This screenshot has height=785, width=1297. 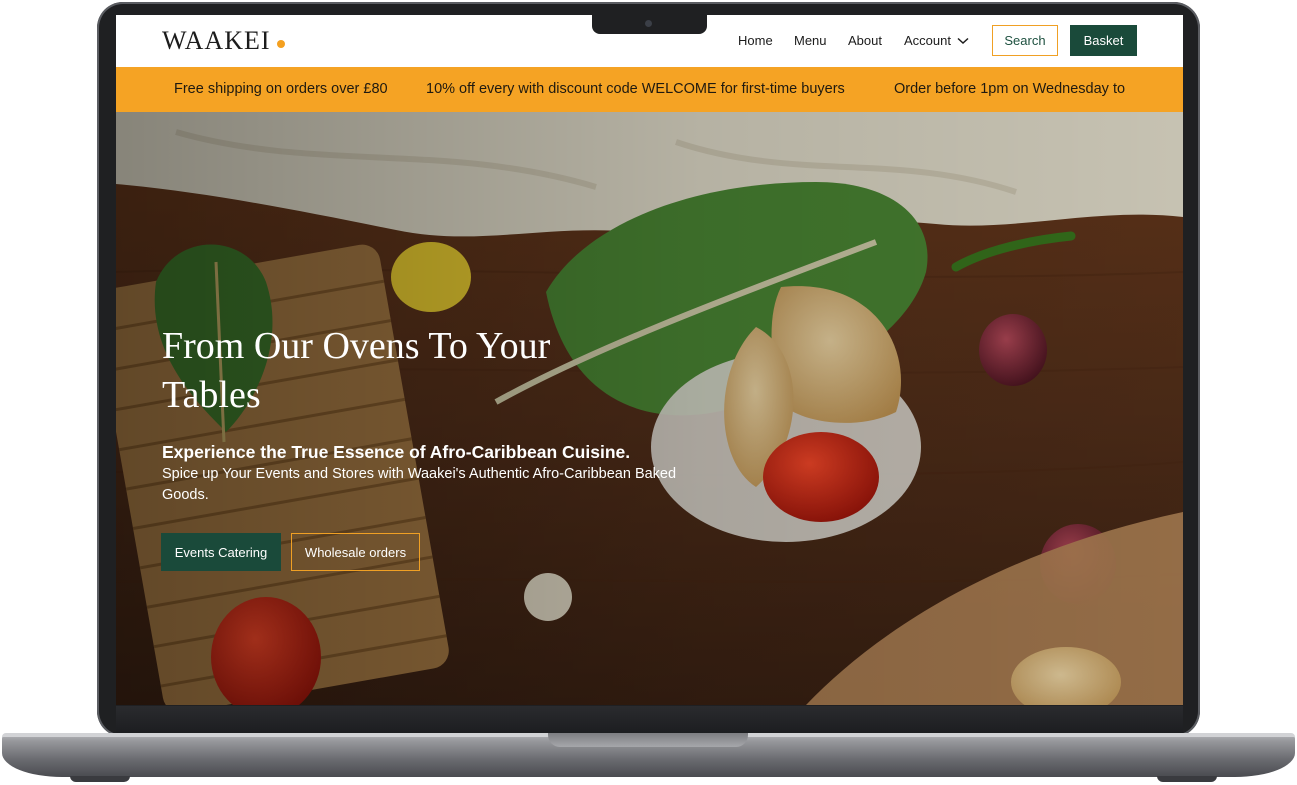 I want to click on nav-home: Home, so click(x=755, y=40).